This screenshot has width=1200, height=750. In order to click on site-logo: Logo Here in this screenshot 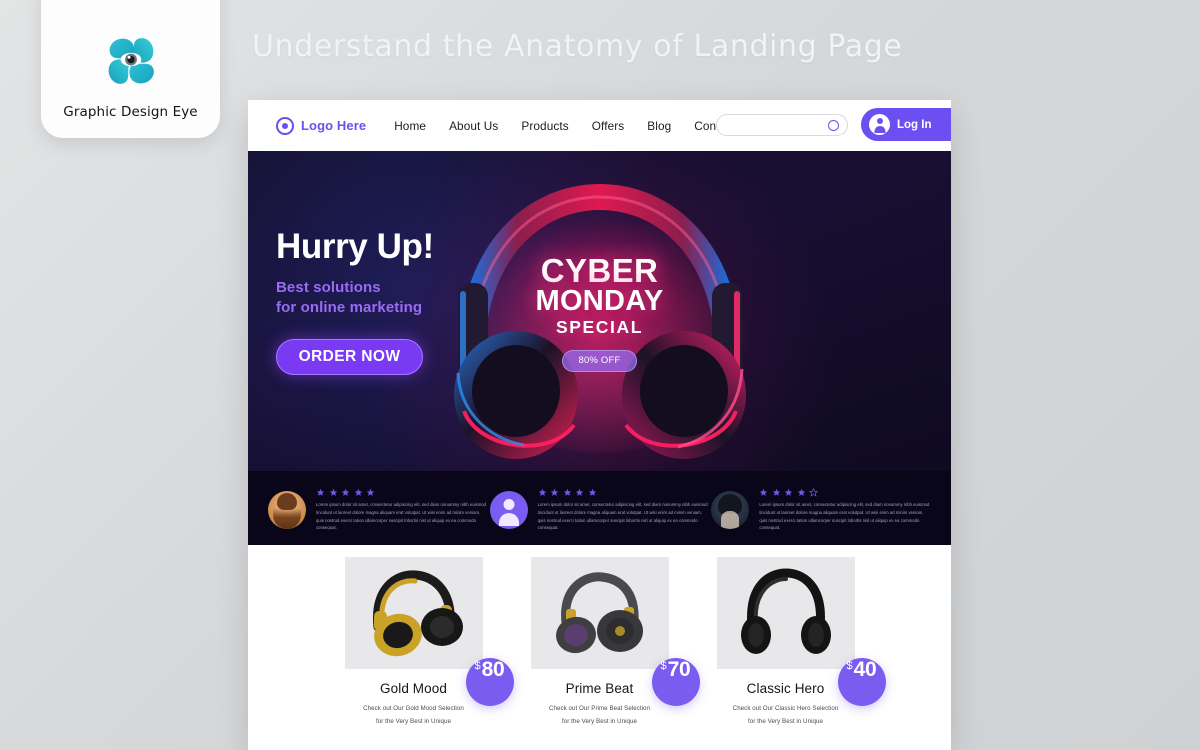, I will do `click(321, 125)`.